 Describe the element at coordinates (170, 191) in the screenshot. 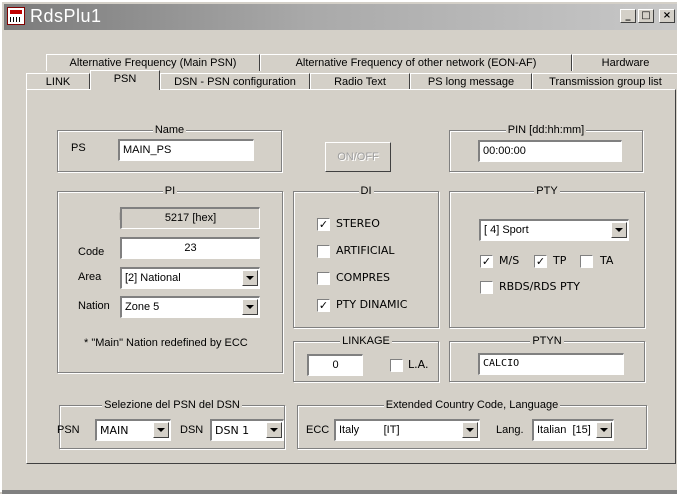

I see `pi-group-legend: PI` at that location.